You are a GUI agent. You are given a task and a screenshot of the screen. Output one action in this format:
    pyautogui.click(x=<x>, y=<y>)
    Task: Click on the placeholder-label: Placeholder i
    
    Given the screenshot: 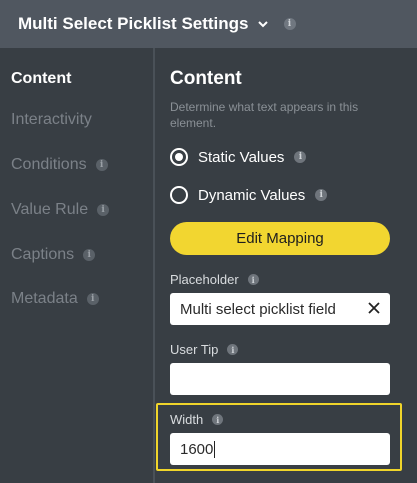 What is the action you would take?
    pyautogui.click(x=214, y=279)
    